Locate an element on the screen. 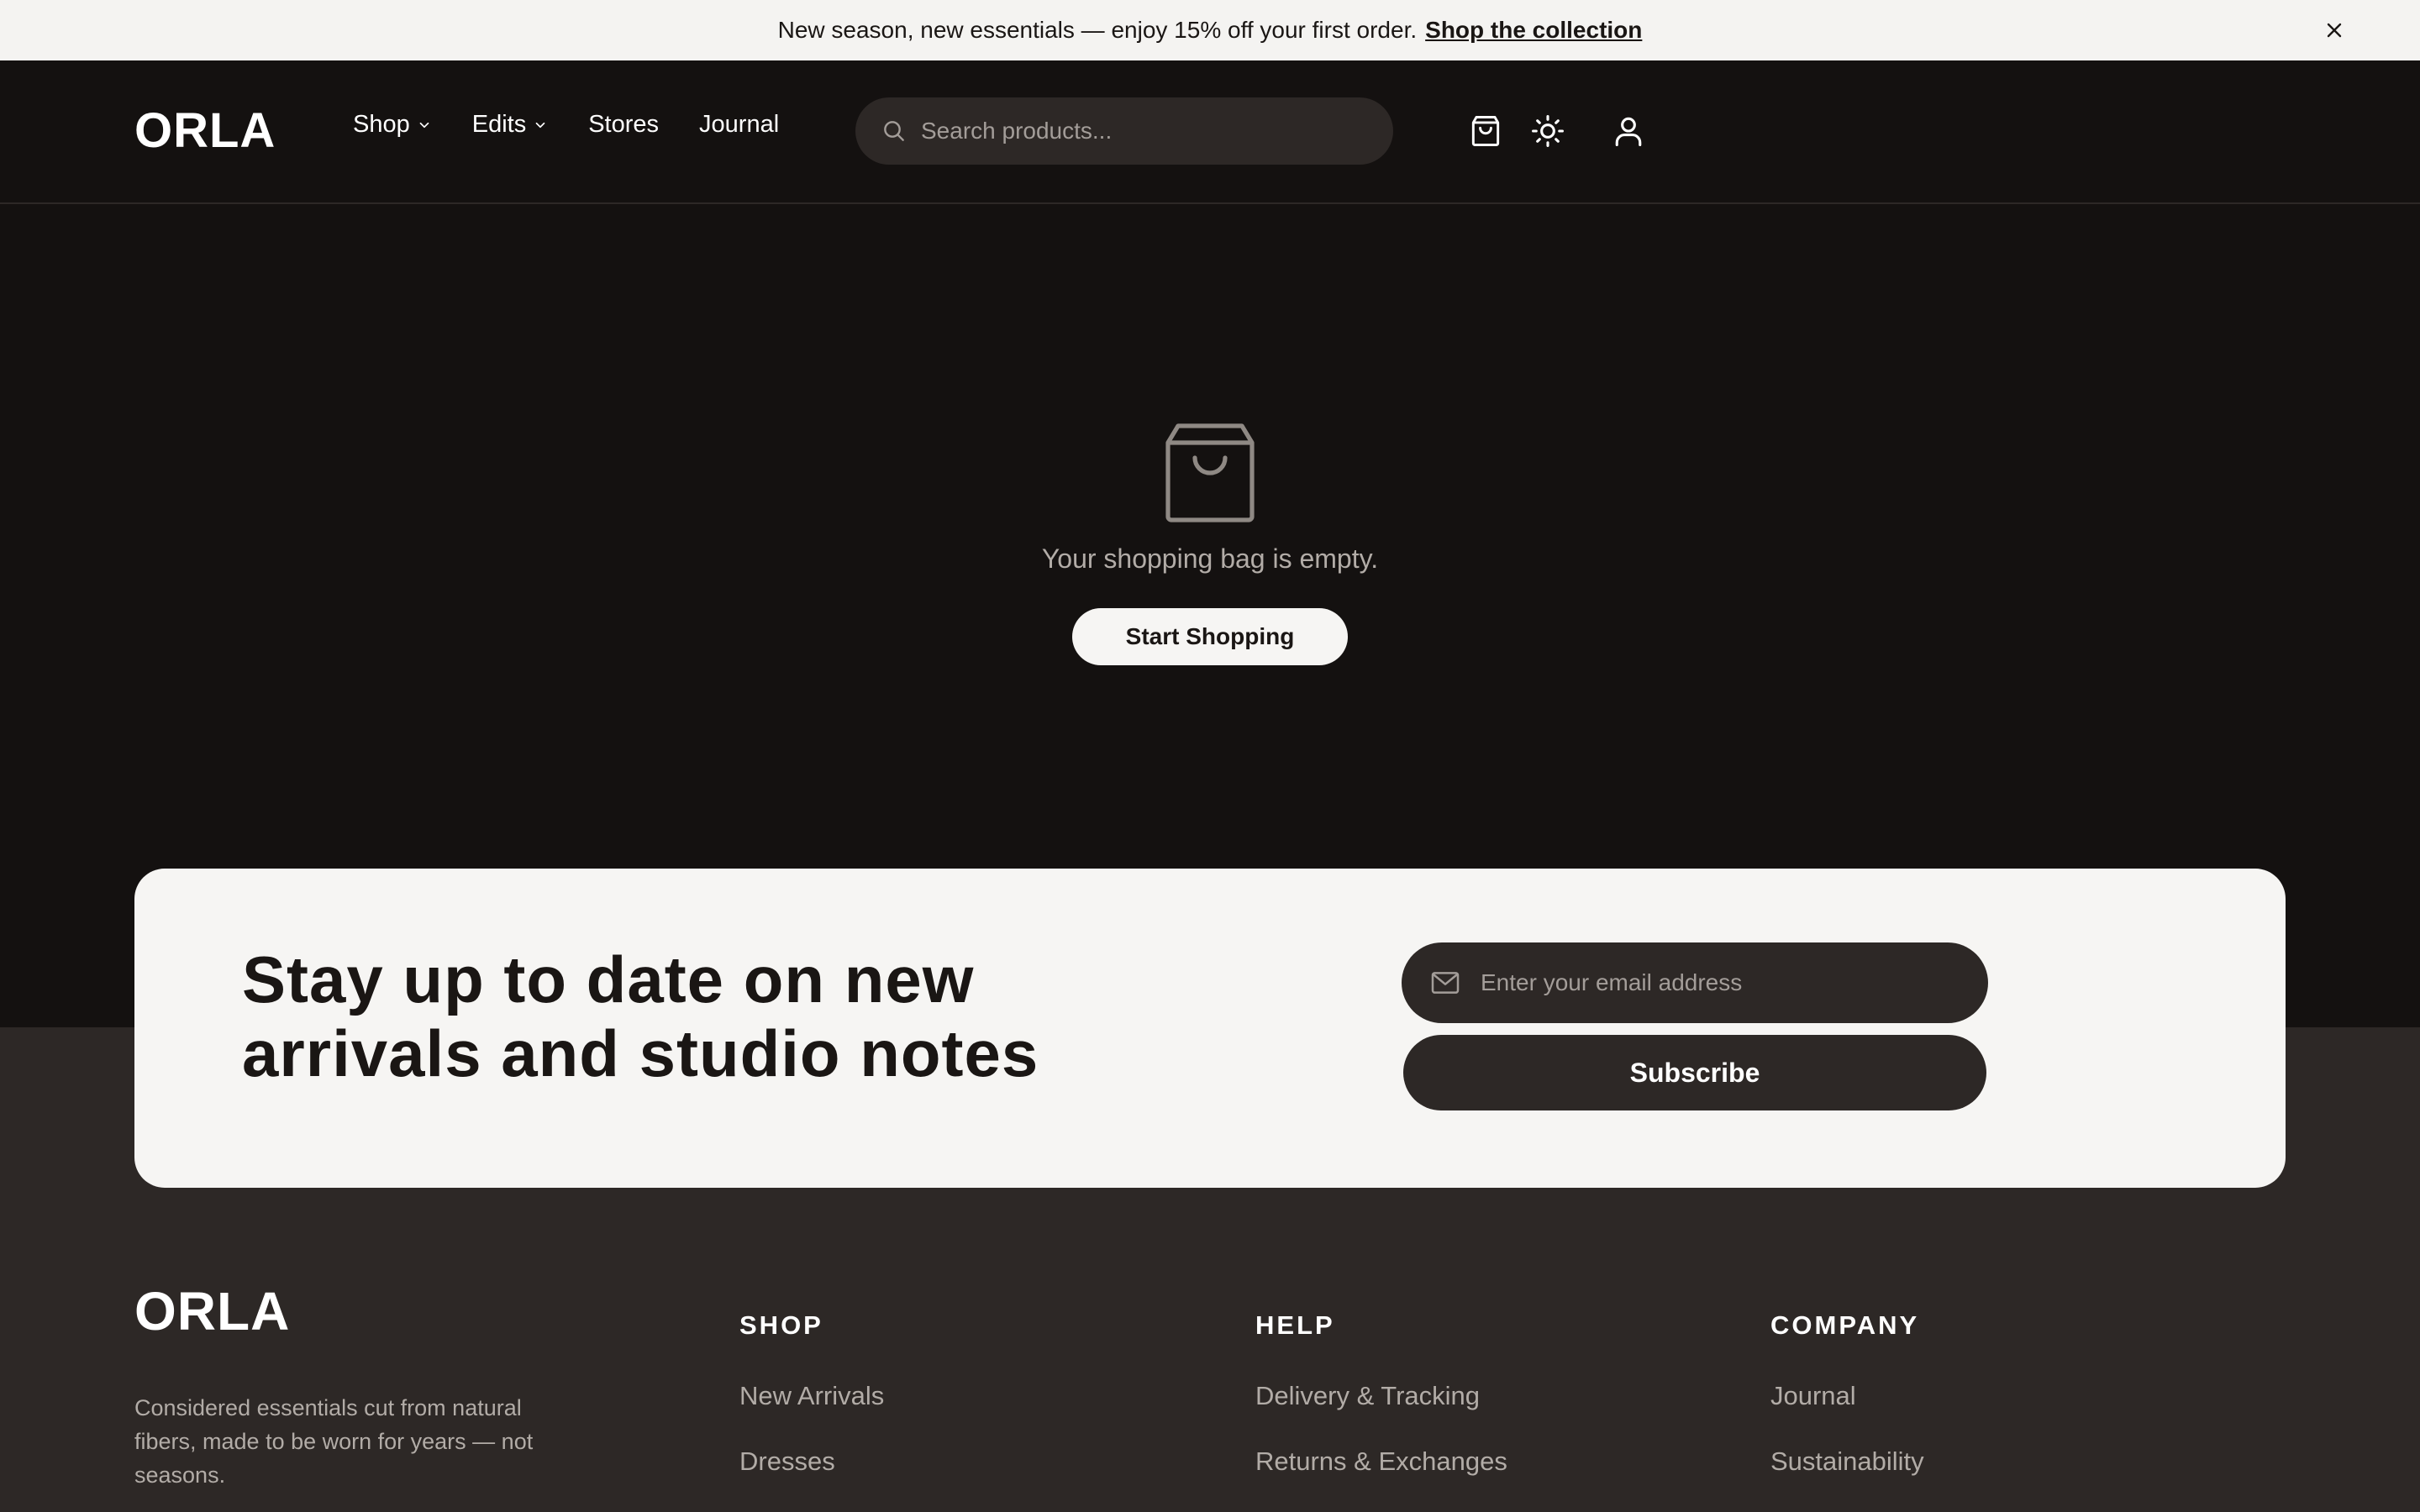 The width and height of the screenshot is (2420, 1512). footer-column-company: COMPANY Journal Sustainability is located at coordinates (1847, 1411).